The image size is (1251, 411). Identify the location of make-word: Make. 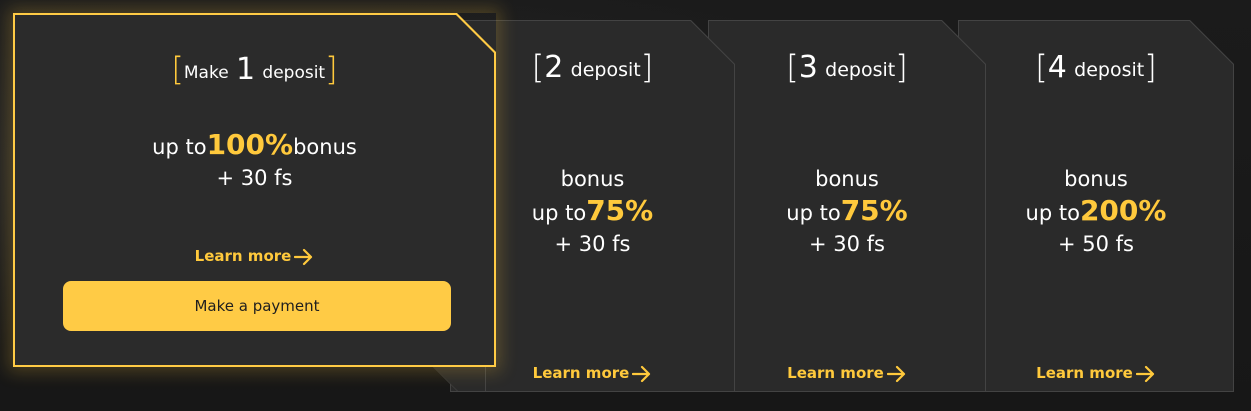
(206, 73).